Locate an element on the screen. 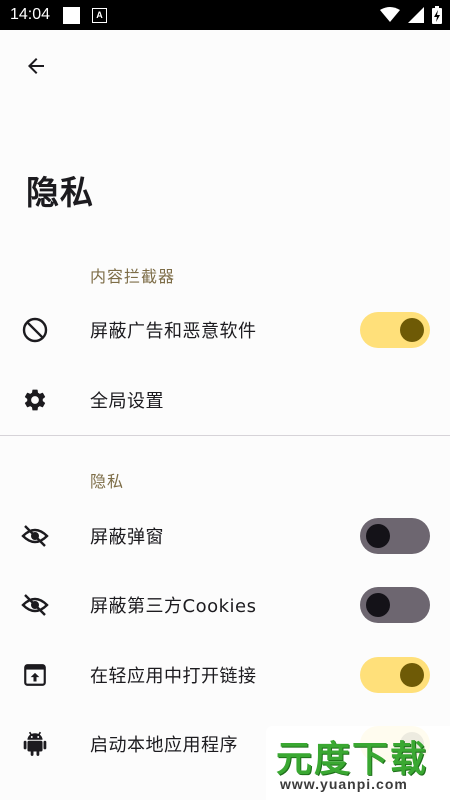 The height and width of the screenshot is (800, 450). status-time: 14:04 is located at coordinates (30, 14).